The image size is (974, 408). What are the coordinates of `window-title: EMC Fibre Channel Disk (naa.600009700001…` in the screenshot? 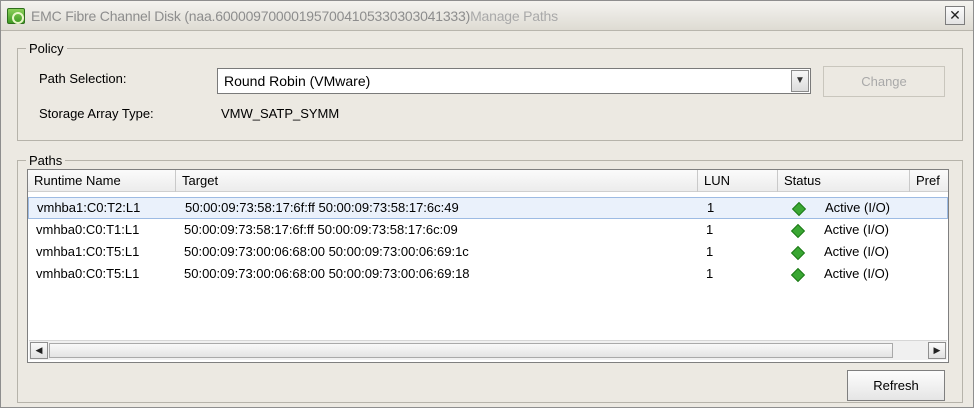 It's located at (294, 16).